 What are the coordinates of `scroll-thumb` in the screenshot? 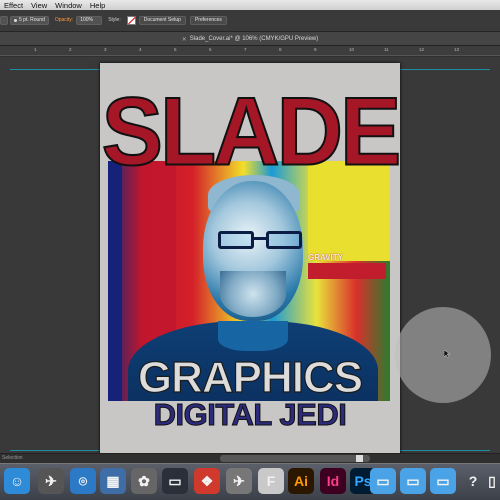 It's located at (295, 458).